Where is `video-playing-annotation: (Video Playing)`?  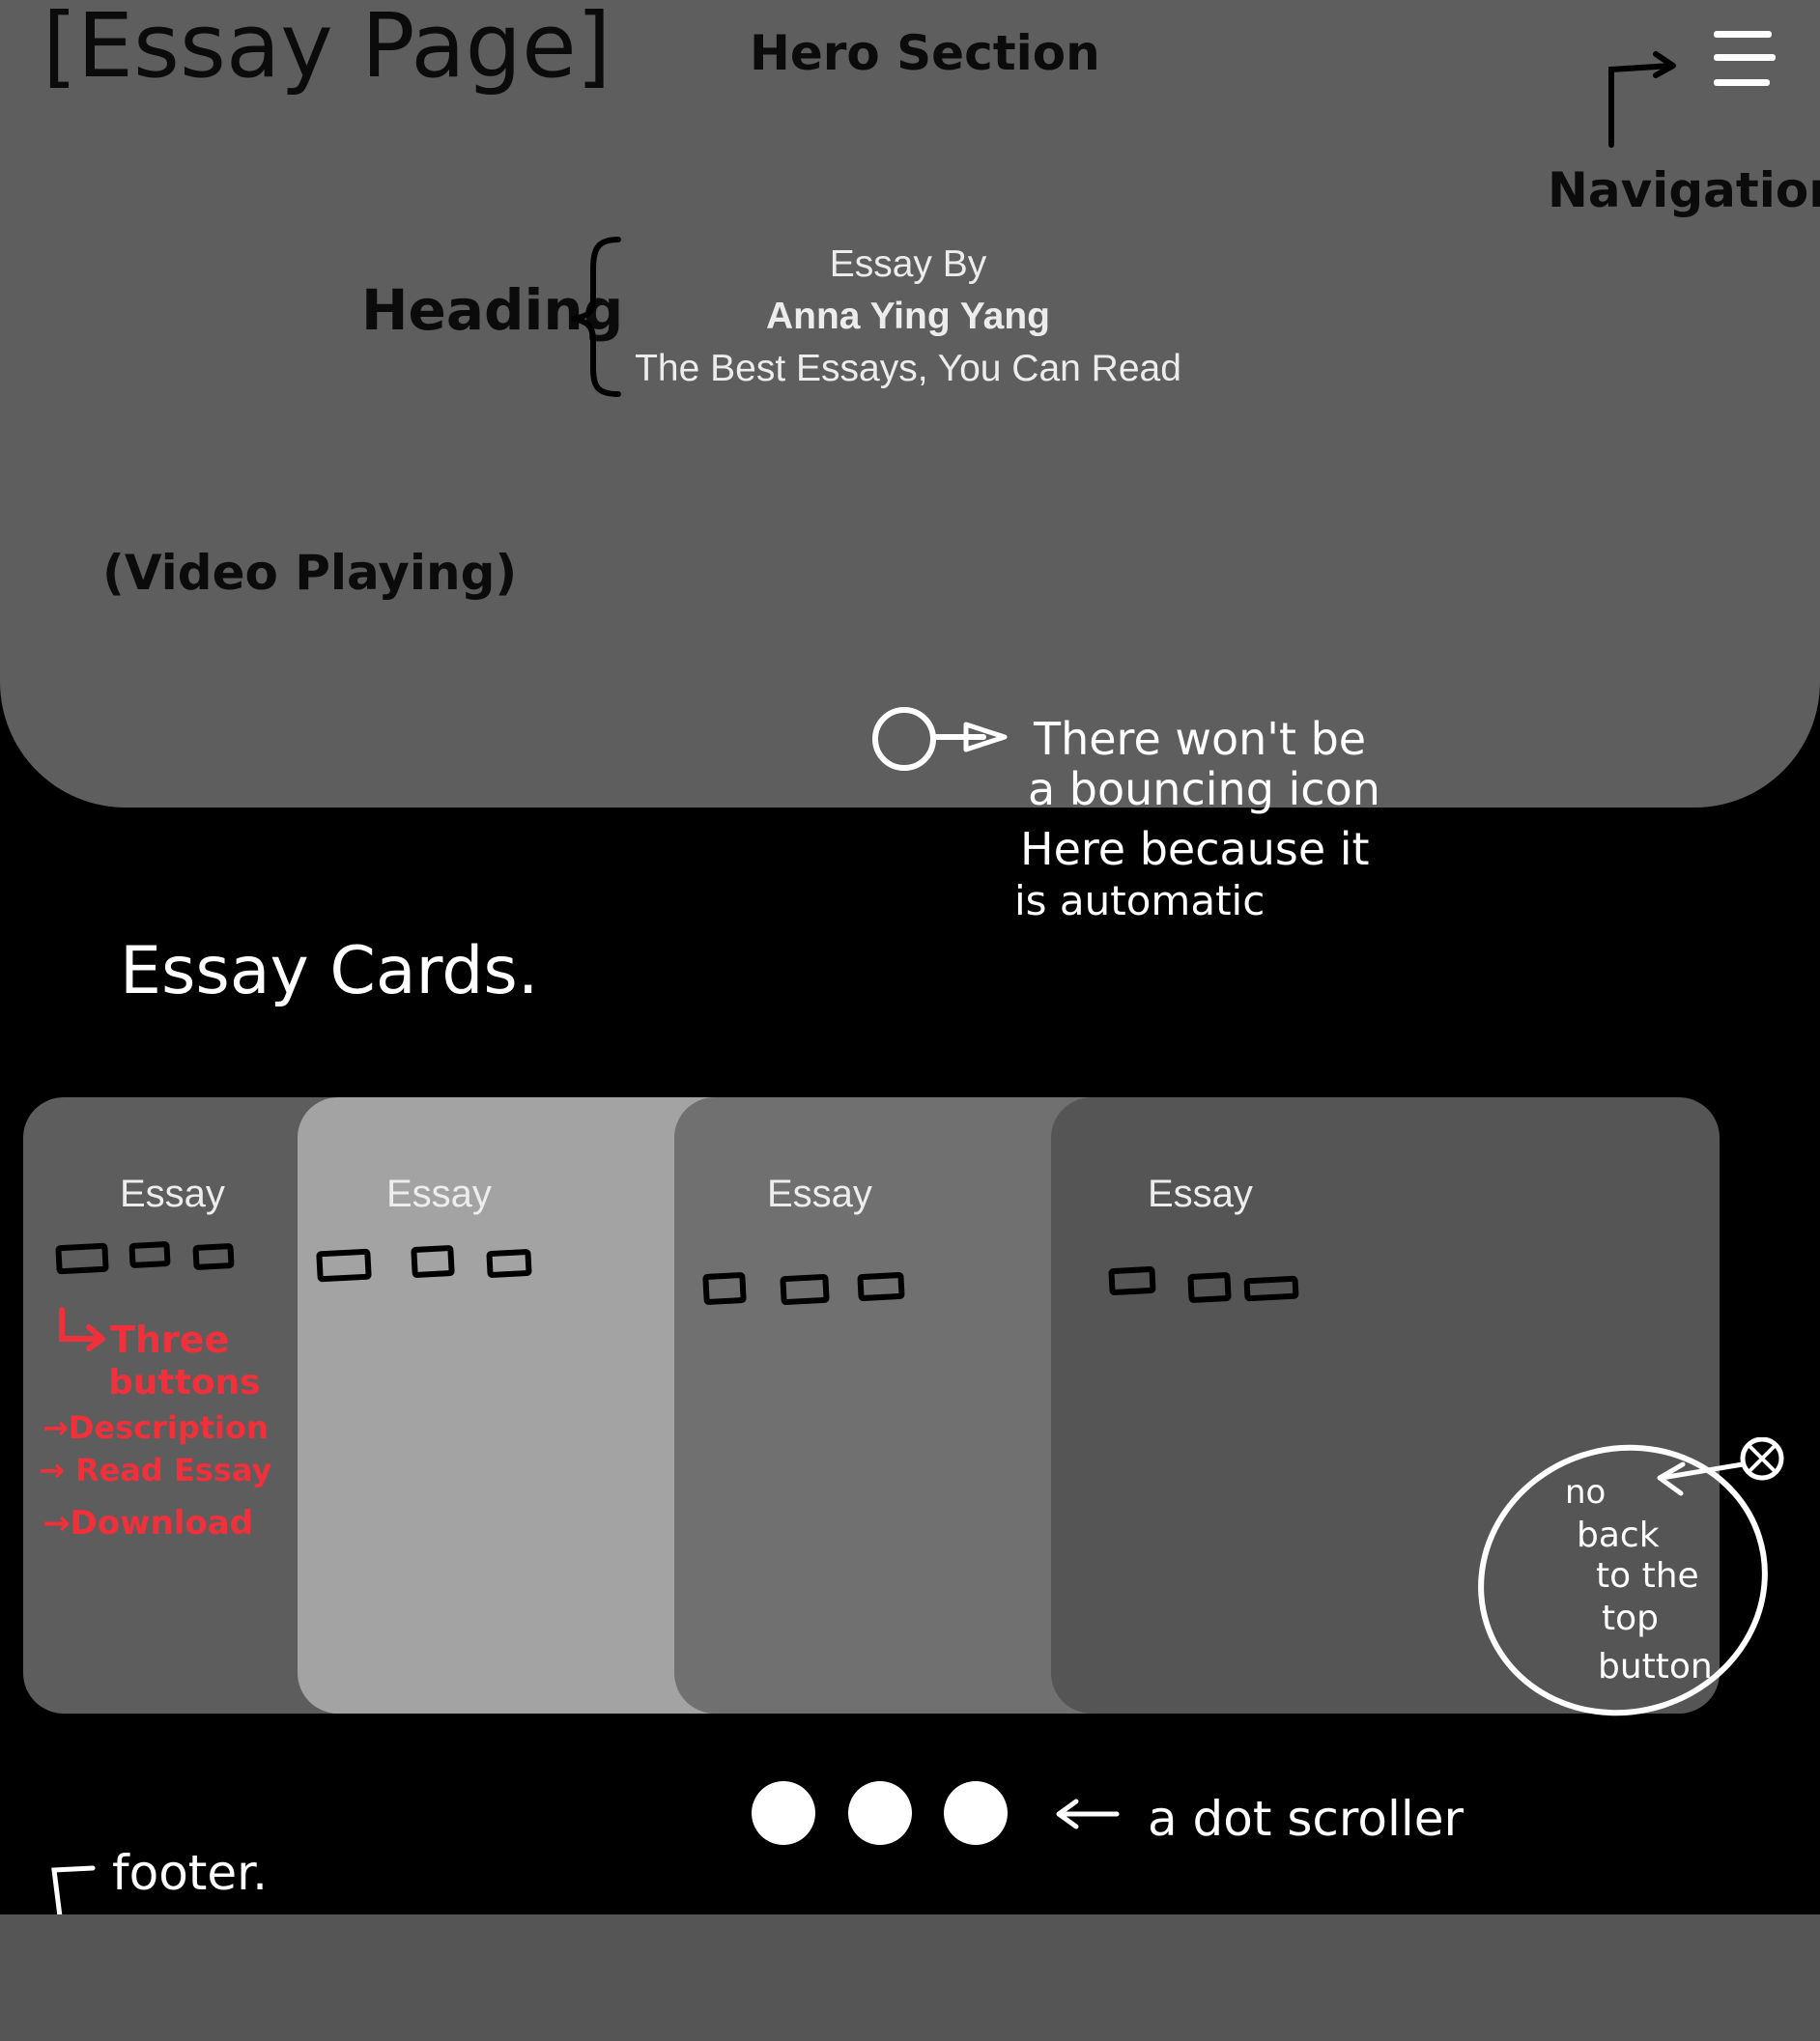
video-playing-annotation: (Video Playing) is located at coordinates (310, 573).